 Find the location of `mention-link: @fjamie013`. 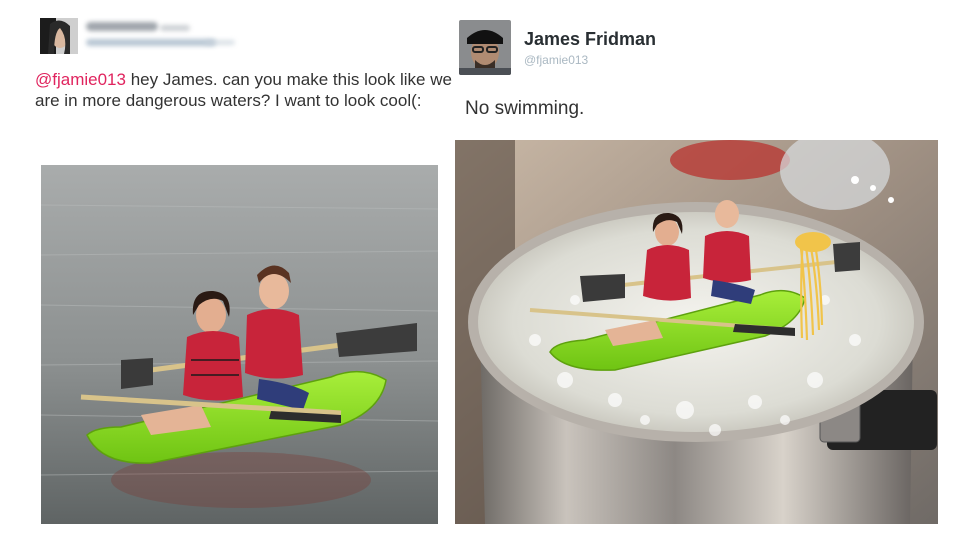

mention-link: @fjamie013 is located at coordinates (80, 79).